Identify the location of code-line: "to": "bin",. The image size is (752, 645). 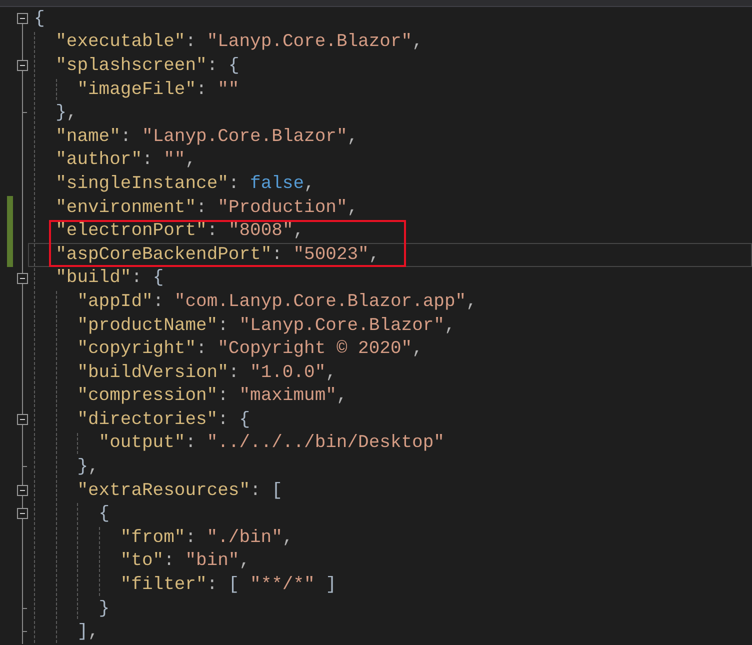
(185, 561).